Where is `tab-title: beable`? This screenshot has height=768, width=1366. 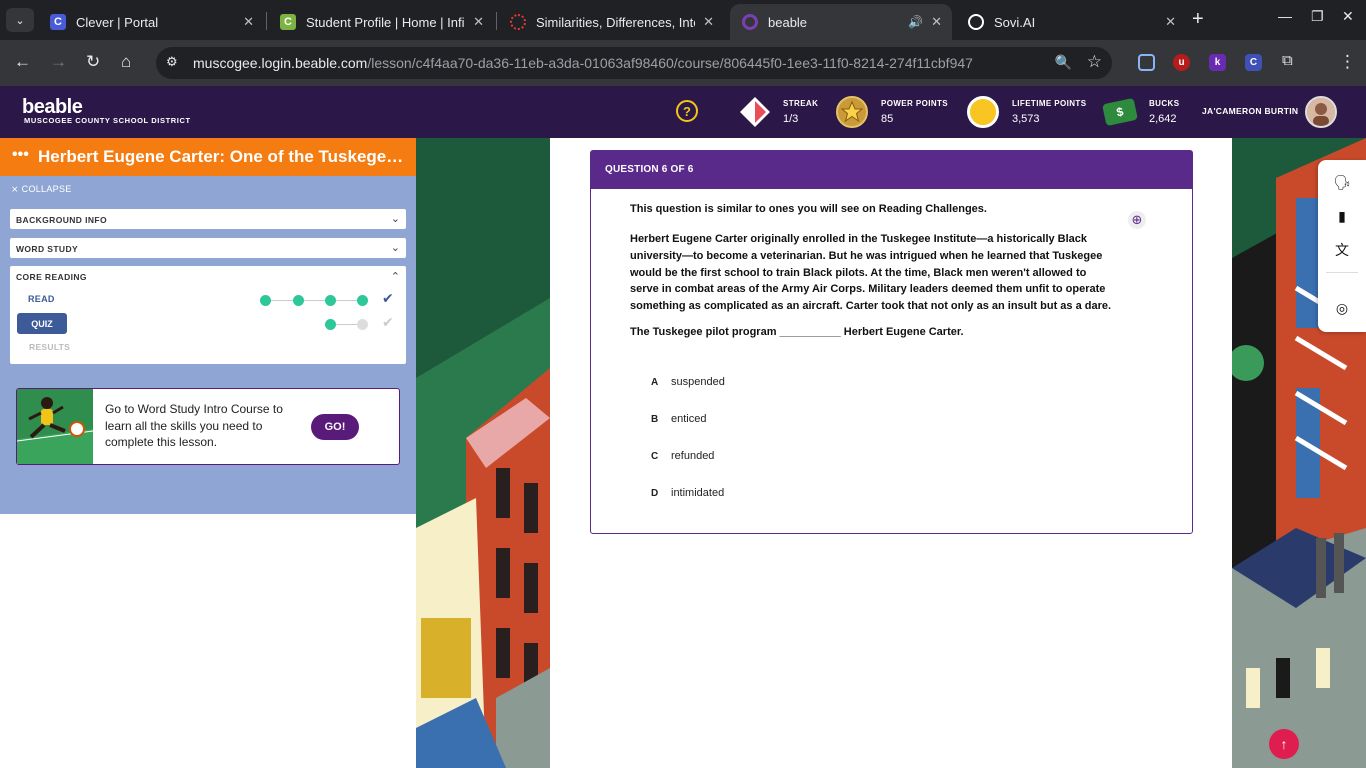 tab-title: beable is located at coordinates (788, 22).